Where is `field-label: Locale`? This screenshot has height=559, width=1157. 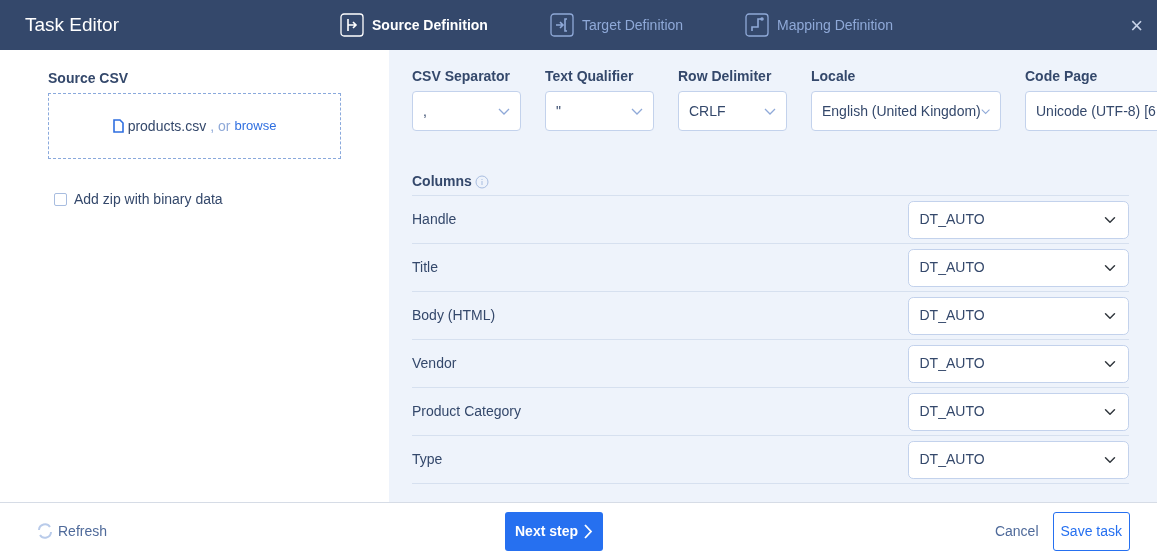 field-label: Locale is located at coordinates (834, 76).